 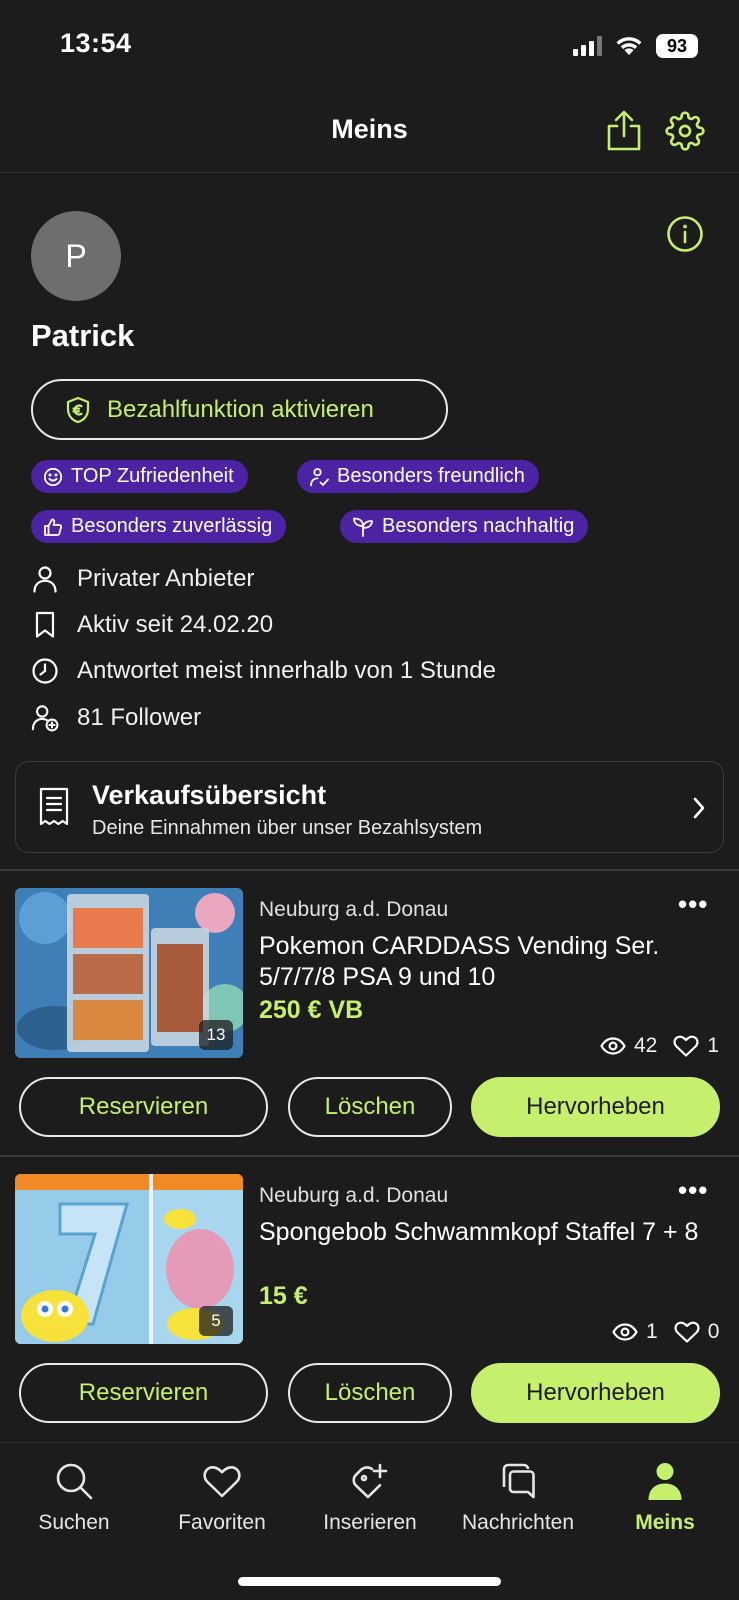 I want to click on nav-label: Suchen, so click(x=74, y=1522).